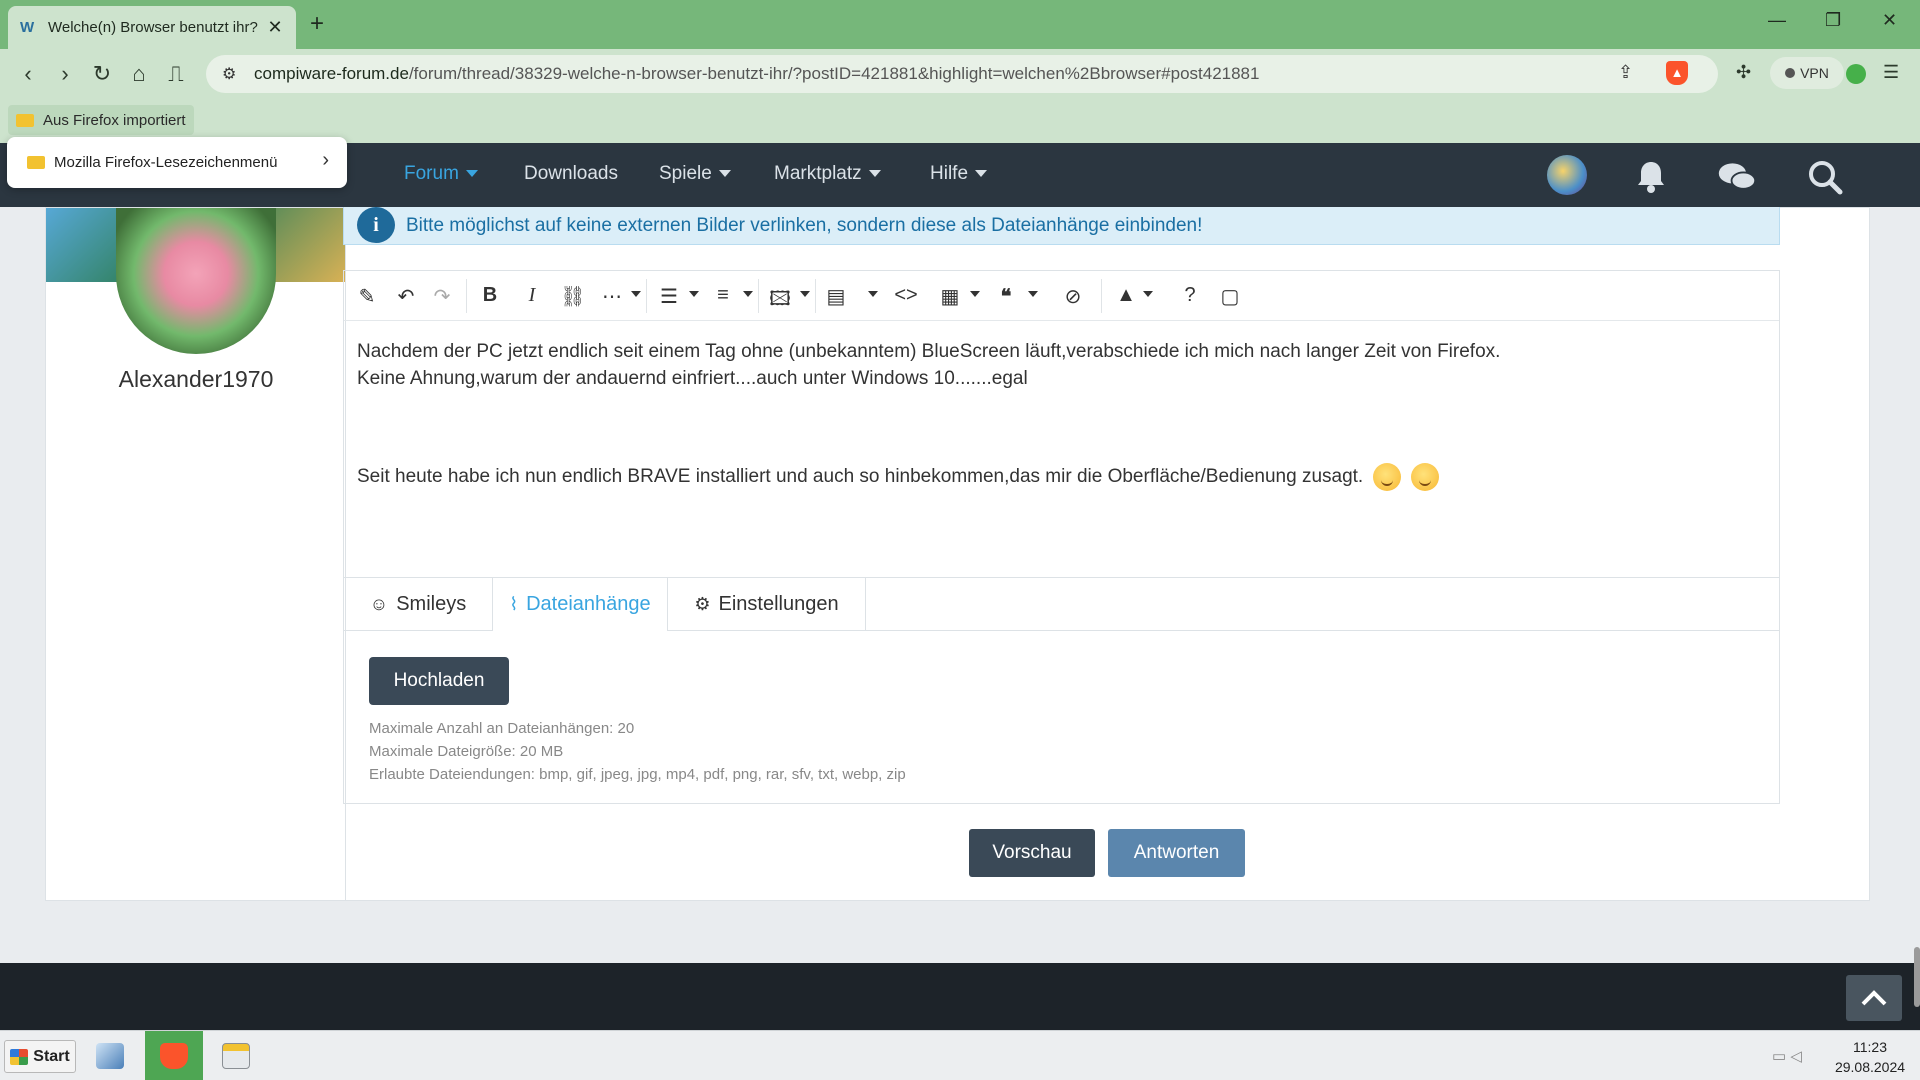 This screenshot has height=1080, width=1920. Describe the element at coordinates (65, 74) in the screenshot. I see `forward-icon: ›` at that location.